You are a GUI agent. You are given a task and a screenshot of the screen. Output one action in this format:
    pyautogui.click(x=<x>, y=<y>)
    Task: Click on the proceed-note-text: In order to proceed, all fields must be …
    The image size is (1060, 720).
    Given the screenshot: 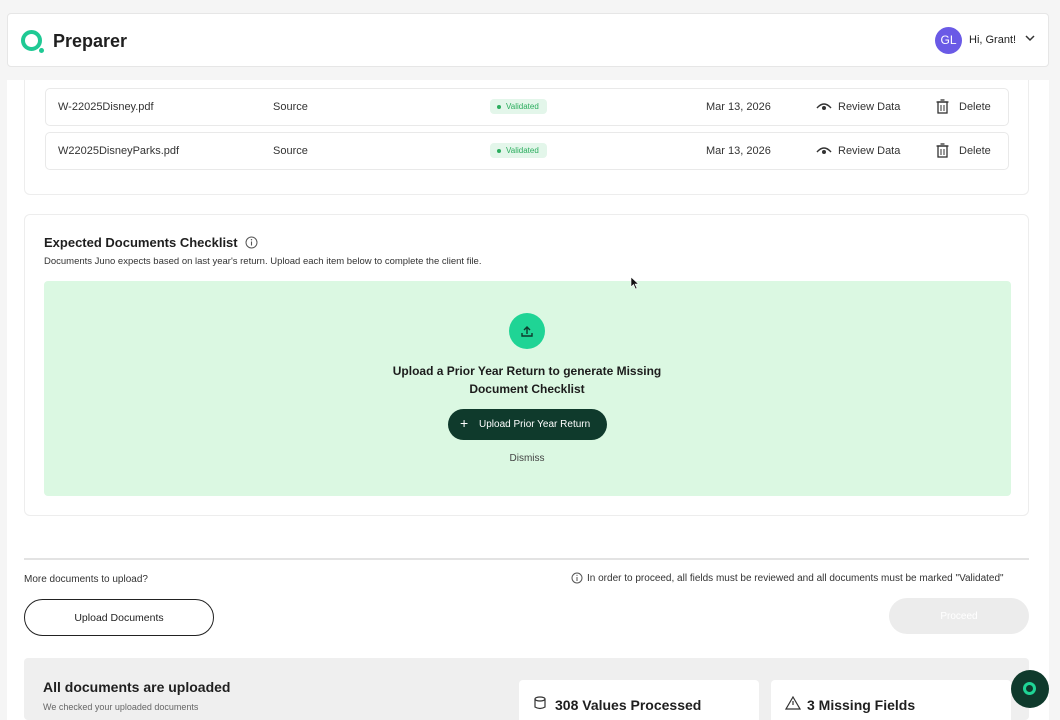 What is the action you would take?
    pyautogui.click(x=795, y=578)
    